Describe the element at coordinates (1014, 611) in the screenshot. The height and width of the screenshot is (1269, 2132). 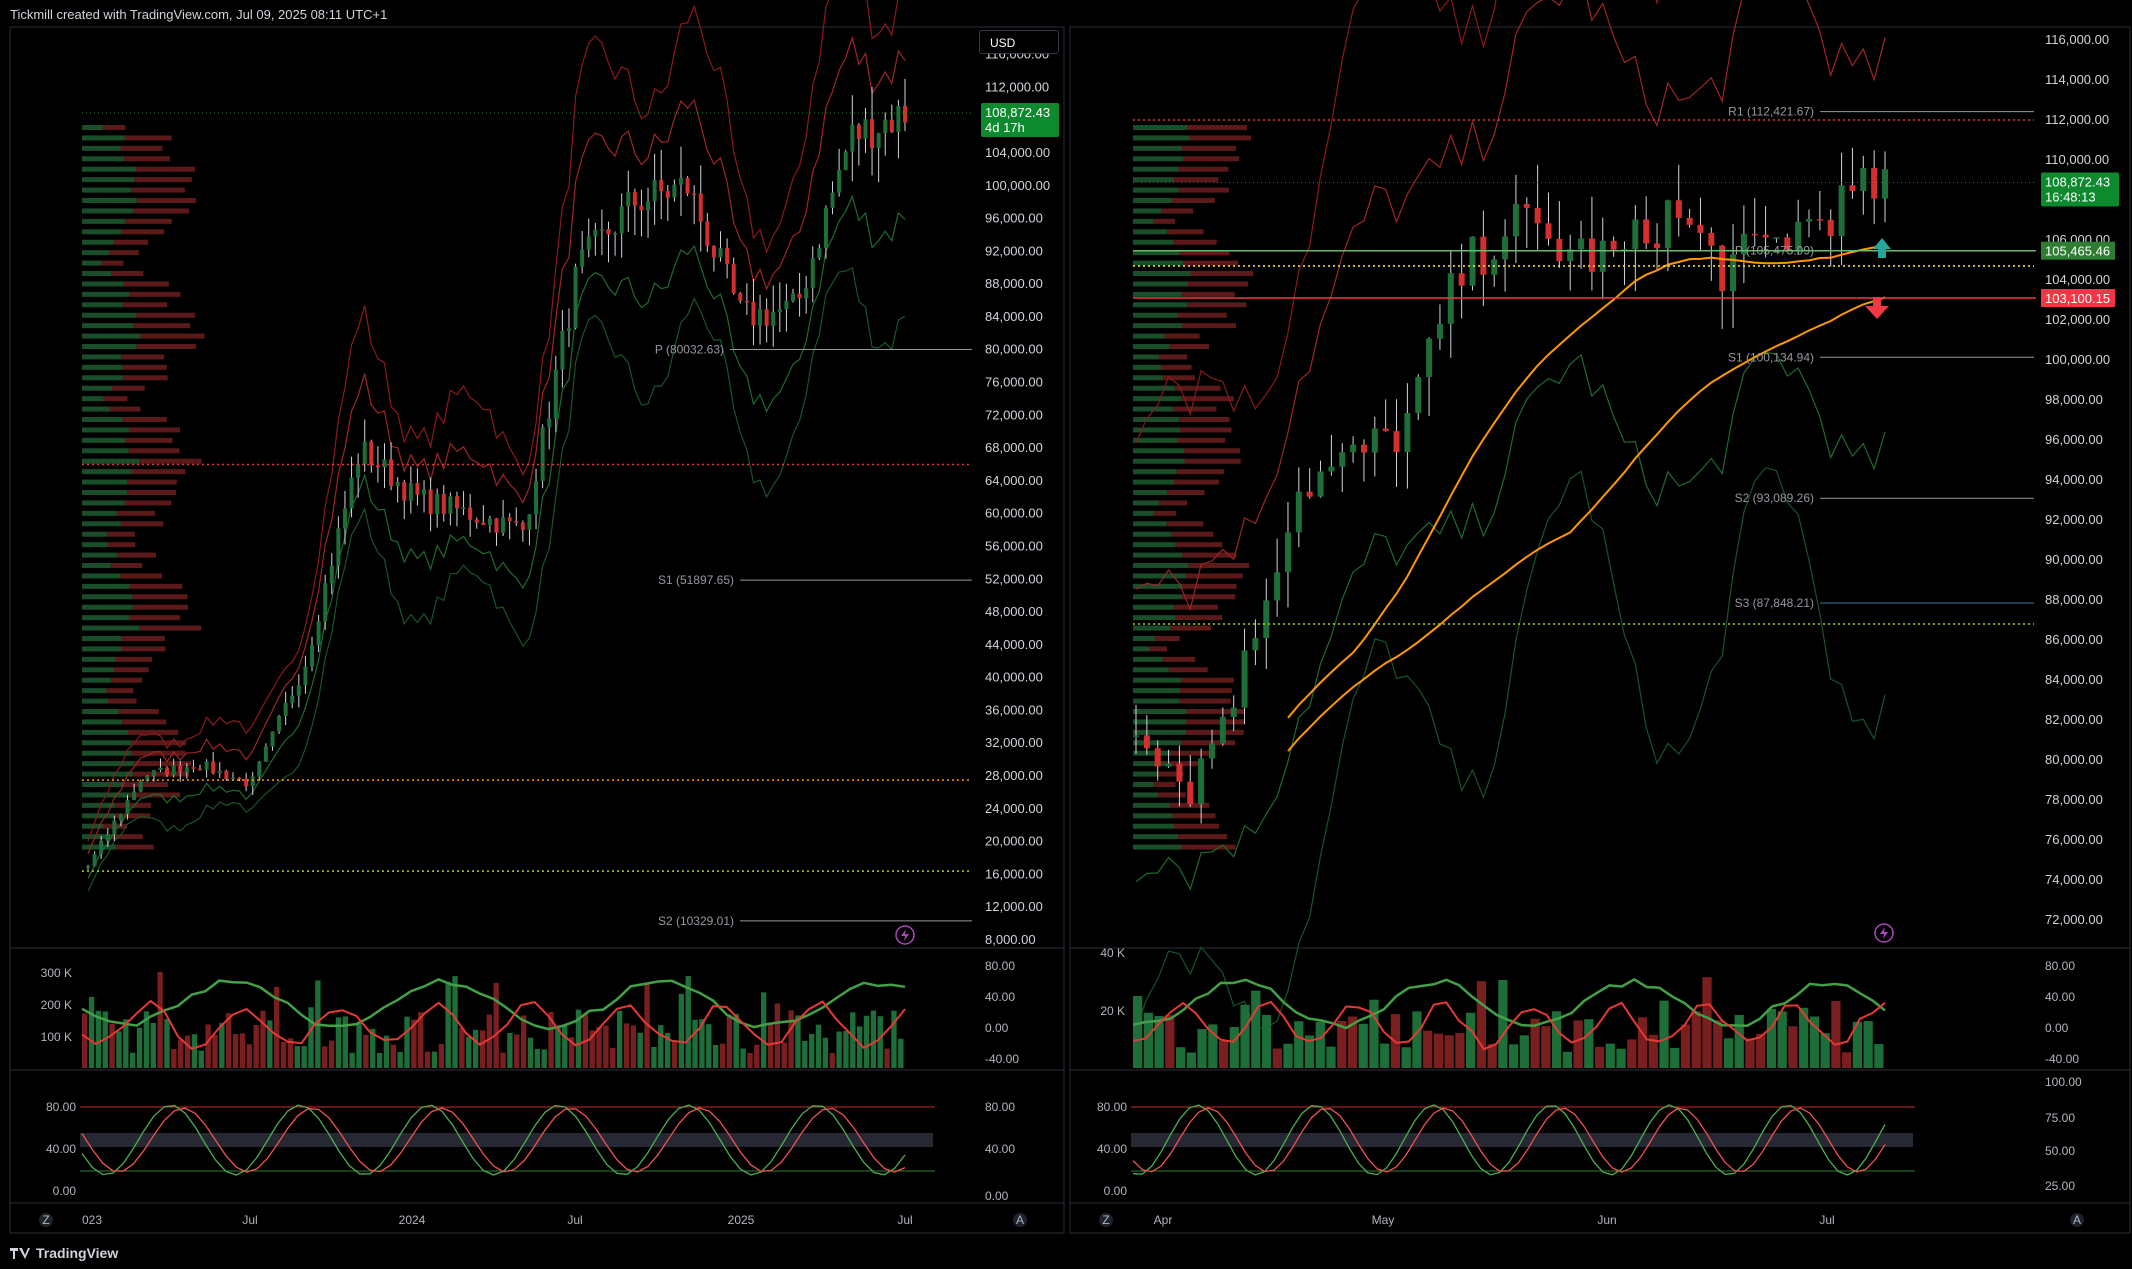
I see `y-axis-tick-label: 48,000.00` at that location.